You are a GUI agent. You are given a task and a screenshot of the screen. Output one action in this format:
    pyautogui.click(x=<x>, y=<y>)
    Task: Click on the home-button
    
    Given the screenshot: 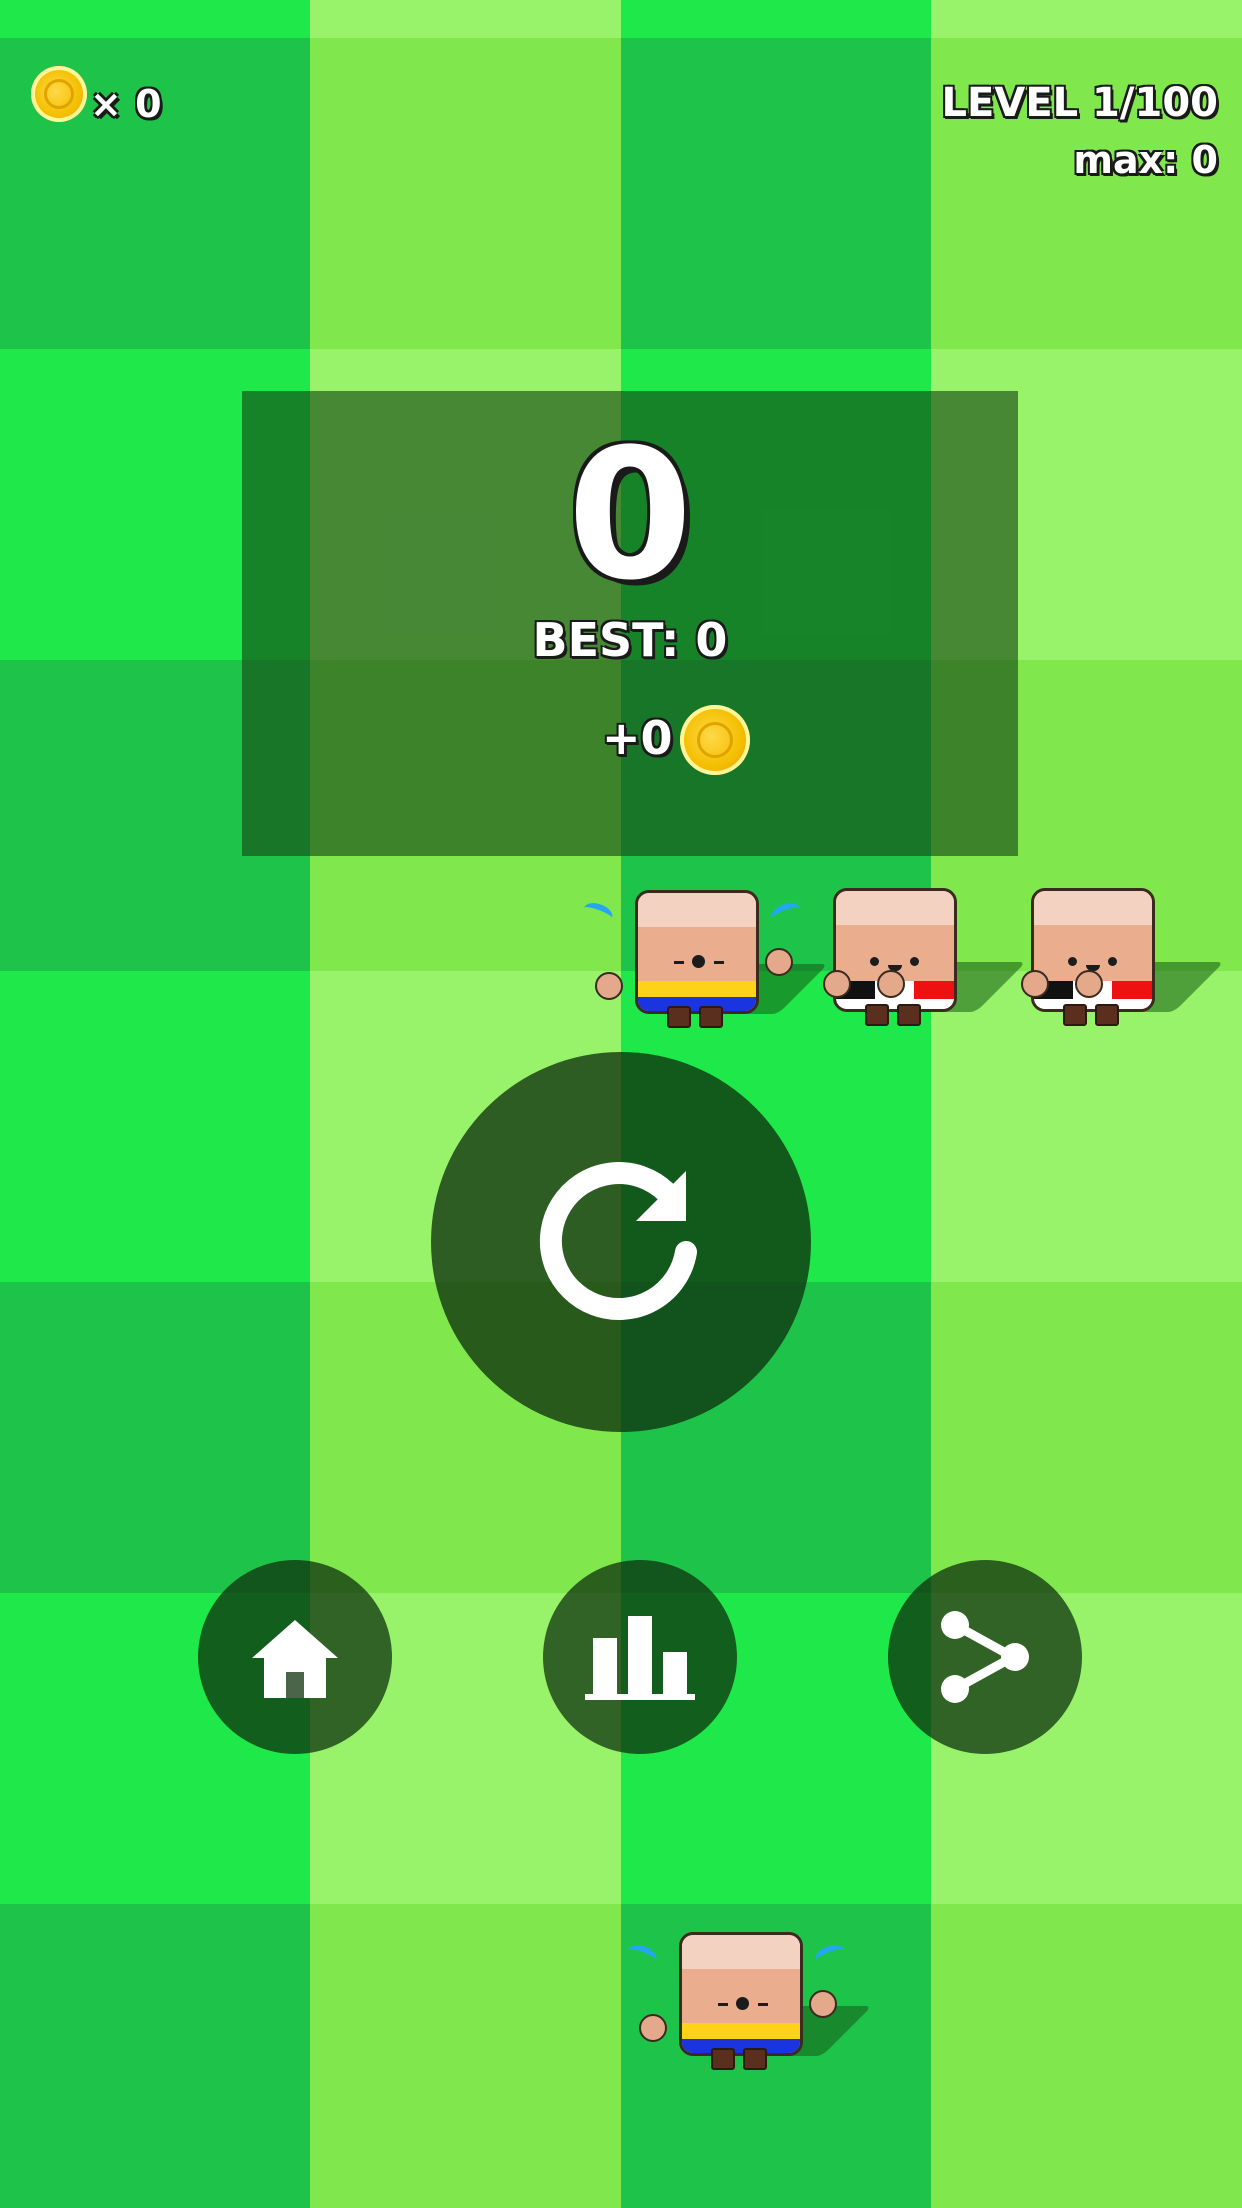 What is the action you would take?
    pyautogui.click(x=295, y=1657)
    